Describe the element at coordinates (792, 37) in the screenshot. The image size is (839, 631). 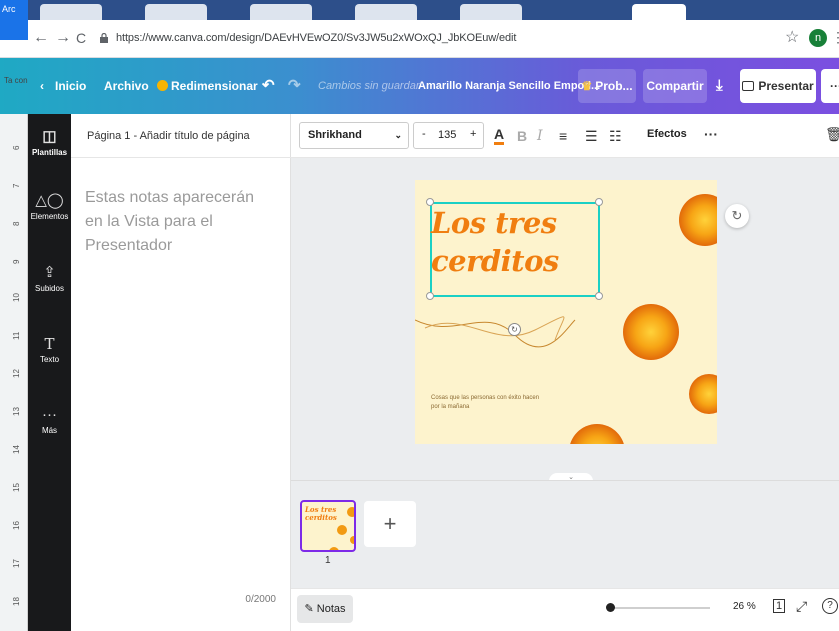
I see `bookmark-star-icon: ☆` at that location.